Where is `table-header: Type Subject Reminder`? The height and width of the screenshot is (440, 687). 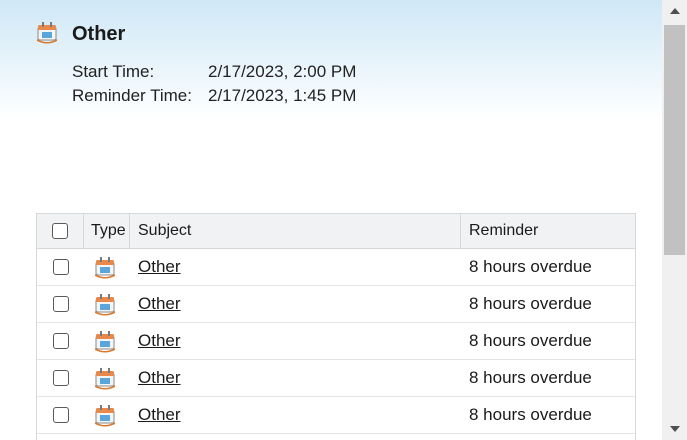
table-header: Type Subject Reminder is located at coordinates (336, 231).